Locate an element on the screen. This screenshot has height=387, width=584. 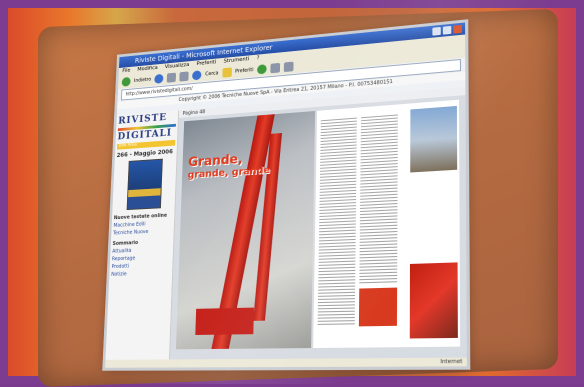
menu-help: ? is located at coordinates (258, 58).